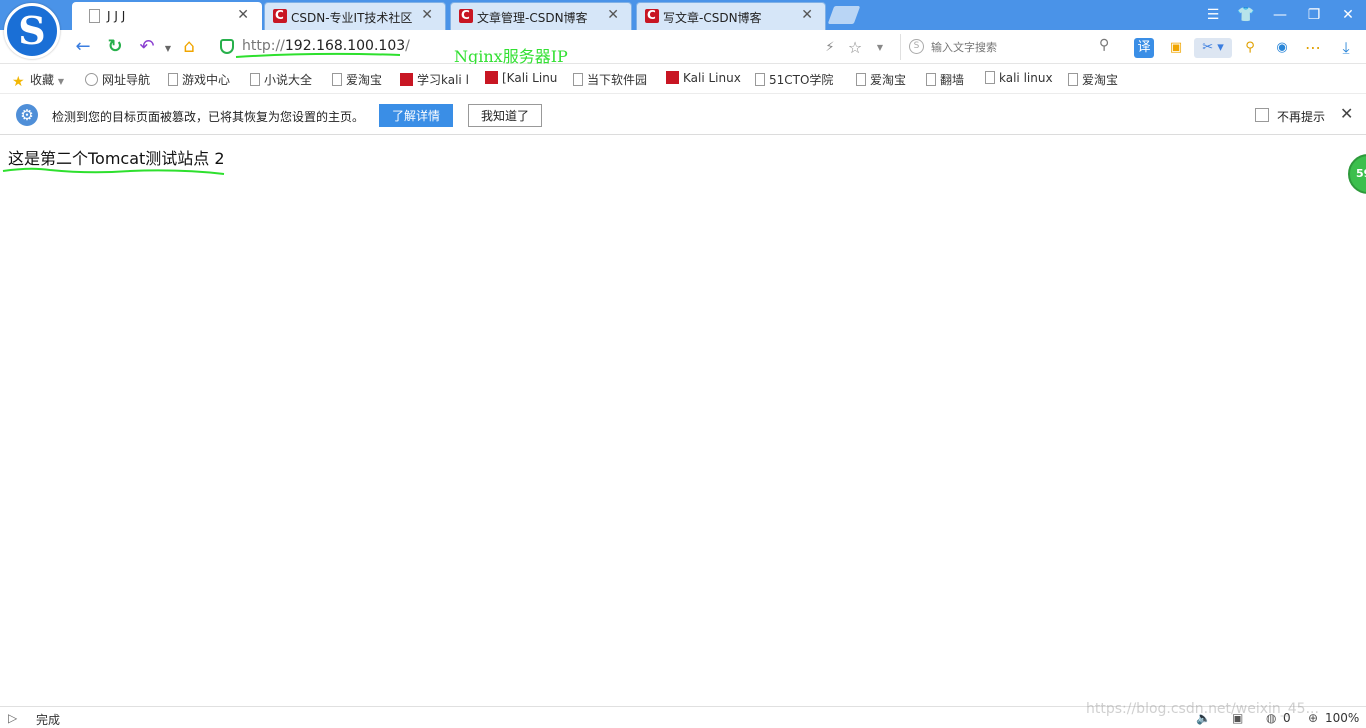 Image resolution: width=1366 pixels, height=728 pixels. I want to click on search-input, so click(1011, 47).